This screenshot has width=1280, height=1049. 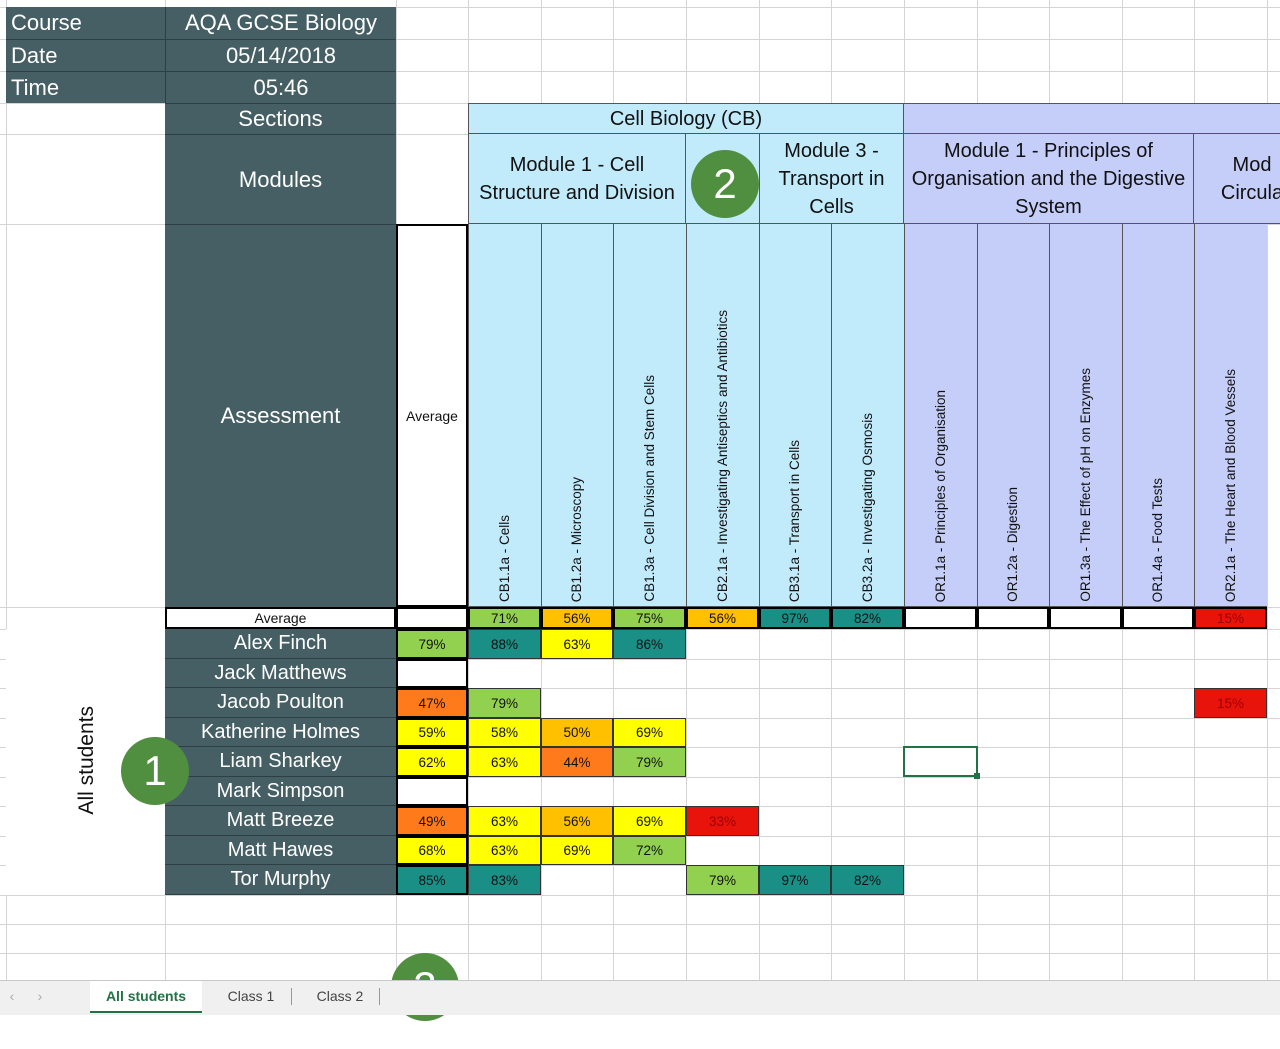 What do you see at coordinates (649, 850) in the screenshot?
I see `score-cell: 72%` at bounding box center [649, 850].